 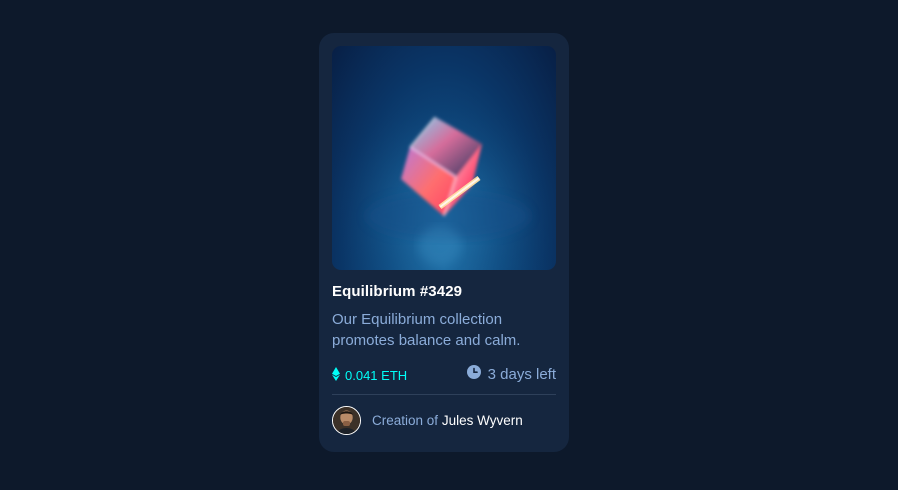 What do you see at coordinates (444, 394) in the screenshot?
I see `card-divider` at bounding box center [444, 394].